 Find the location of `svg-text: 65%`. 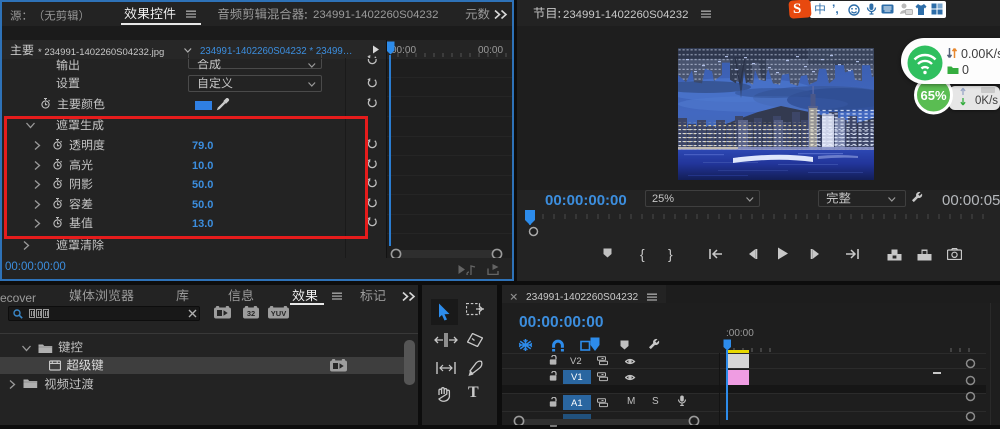

svg-text: 65% is located at coordinates (933, 95).